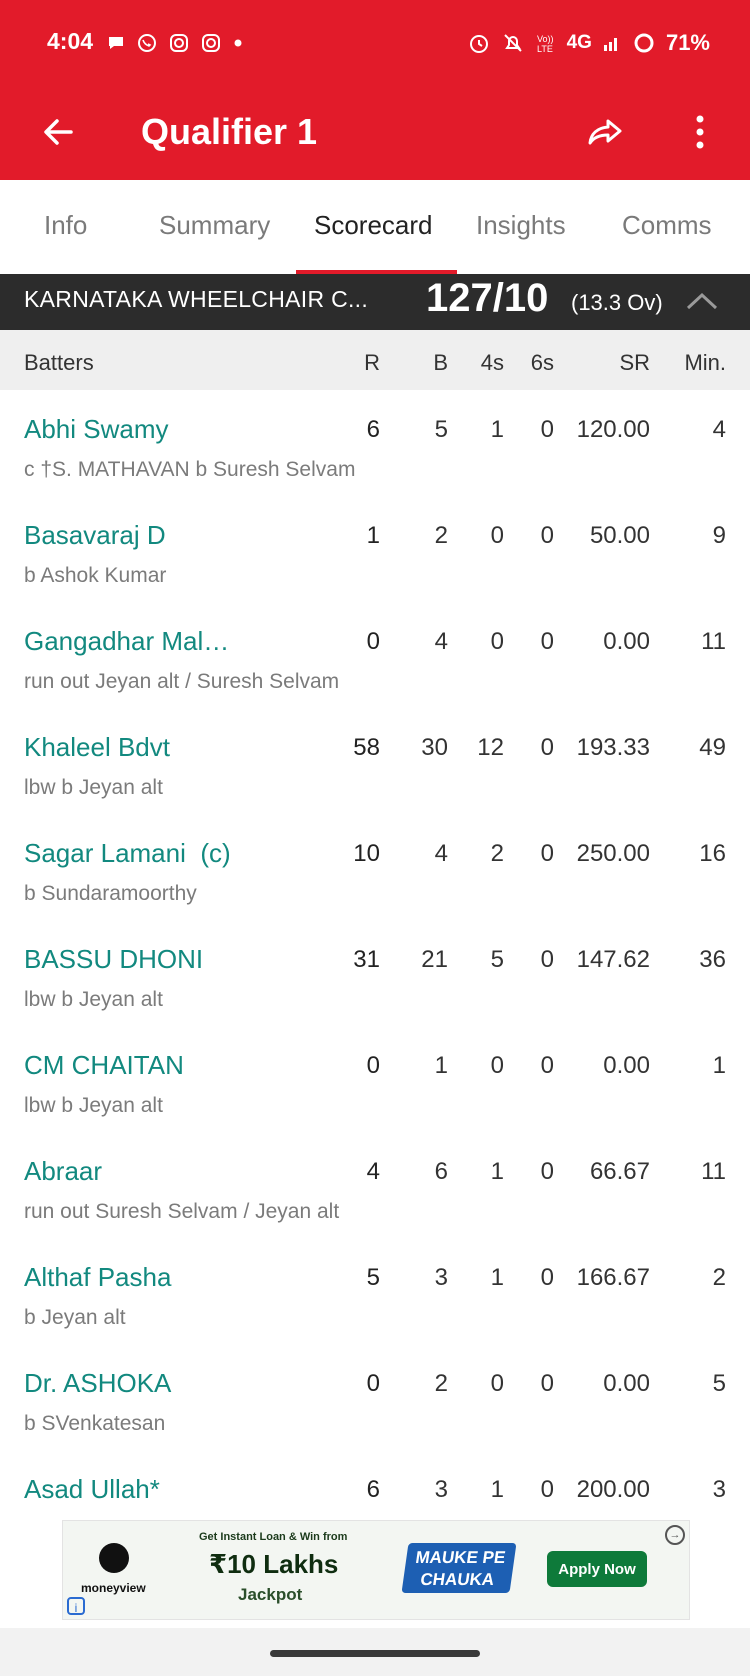  Describe the element at coordinates (273, 1537) in the screenshot. I see `ad-headline: Get Instant Loan & Win from` at that location.